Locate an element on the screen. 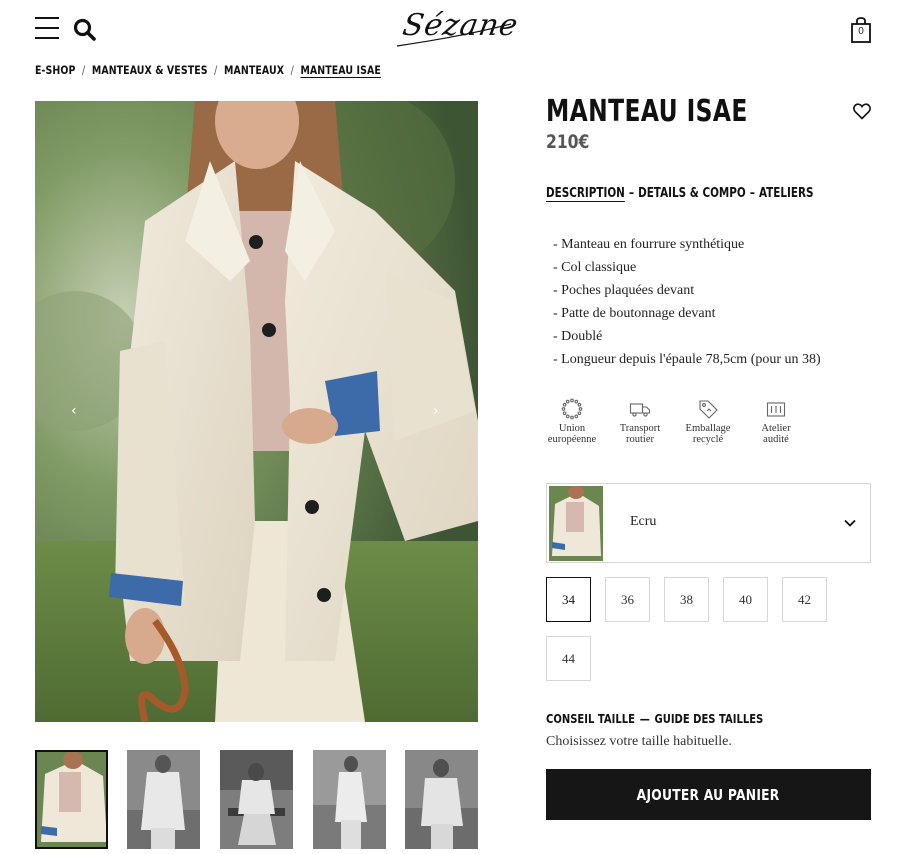  add-to-cart-button: AJOUTER AU PANIER is located at coordinates (708, 794).